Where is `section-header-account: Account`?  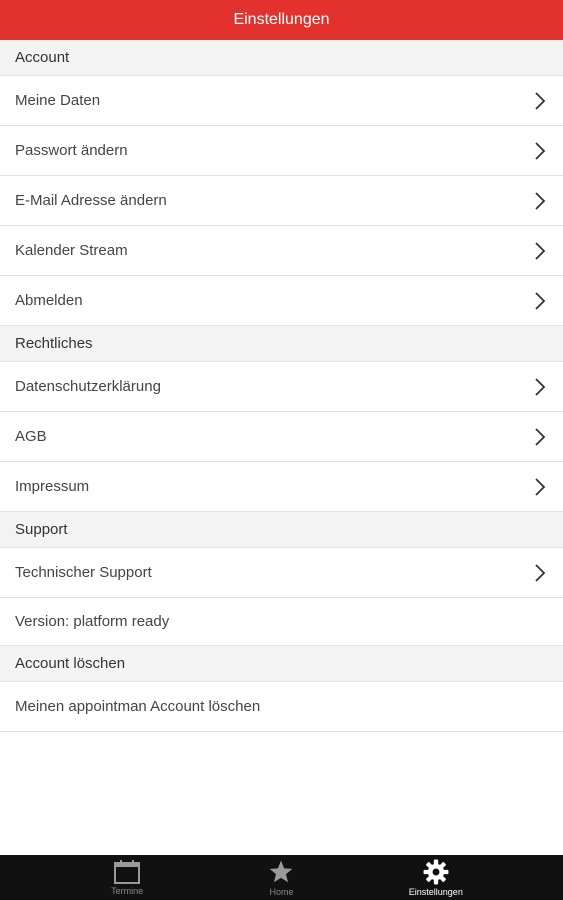
section-header-account: Account is located at coordinates (281, 58).